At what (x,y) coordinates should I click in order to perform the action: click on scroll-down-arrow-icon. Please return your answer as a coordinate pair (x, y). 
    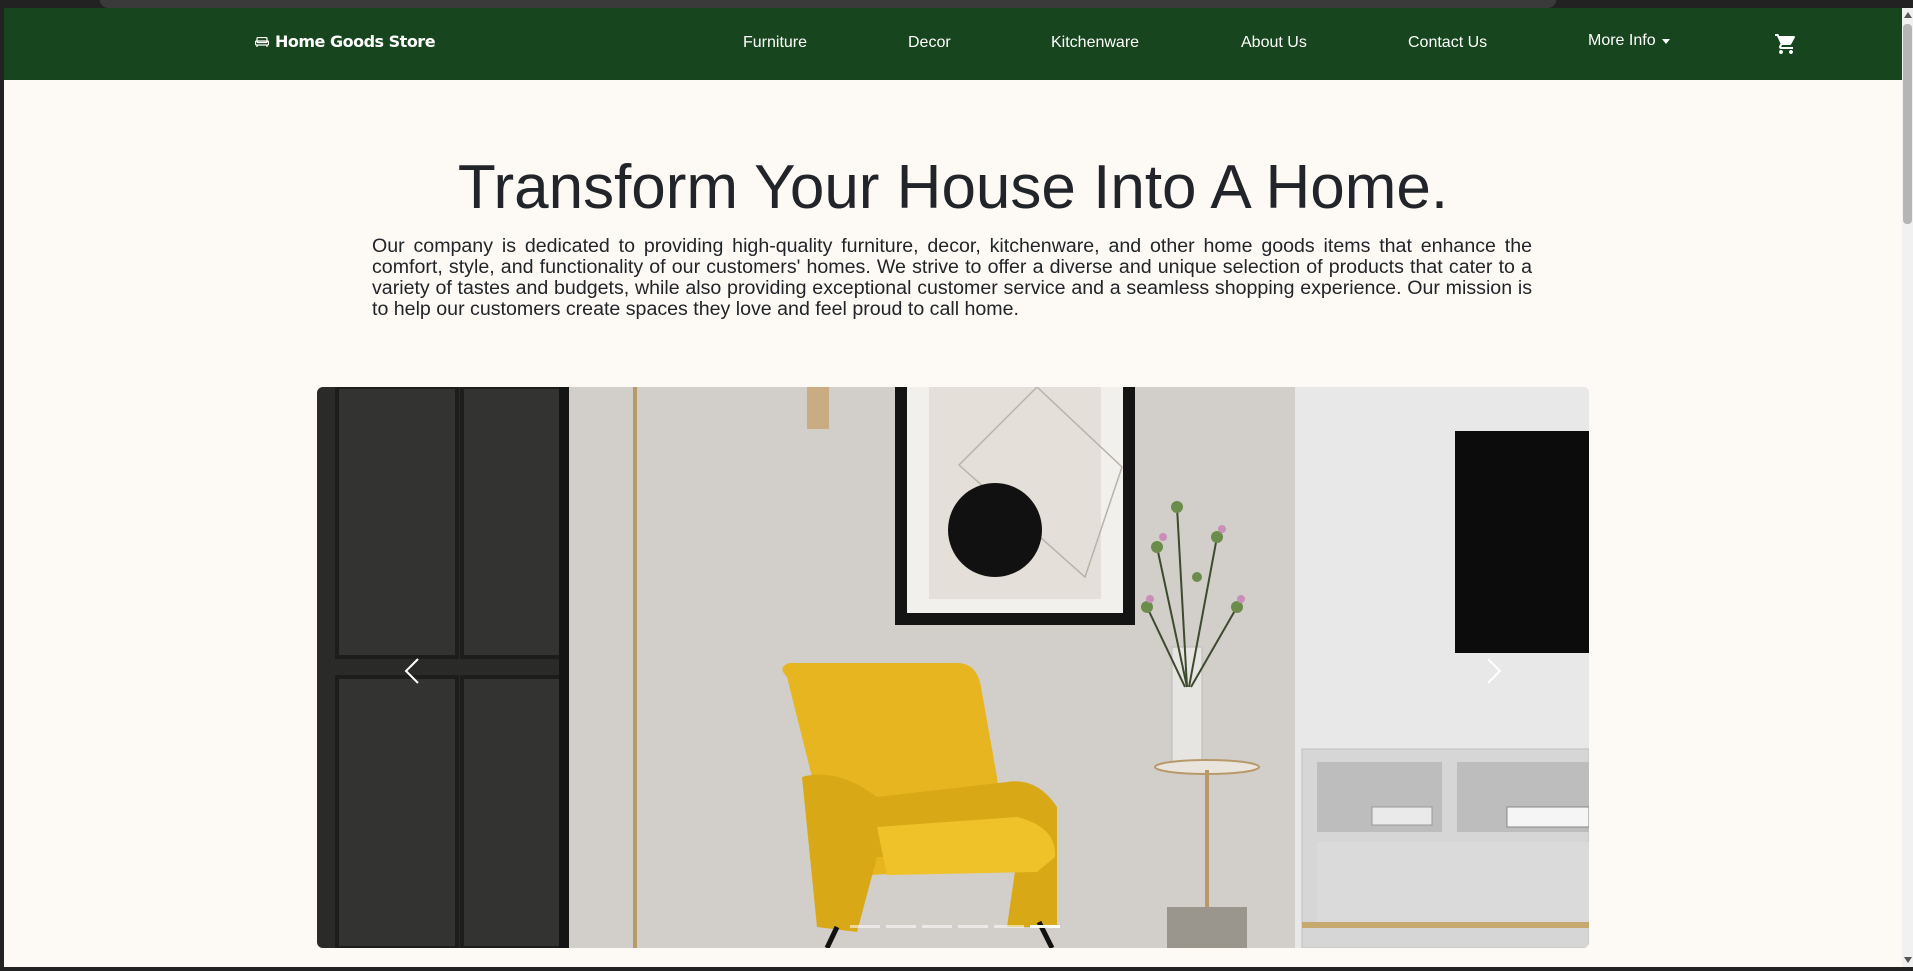
    Looking at the image, I should click on (1908, 960).